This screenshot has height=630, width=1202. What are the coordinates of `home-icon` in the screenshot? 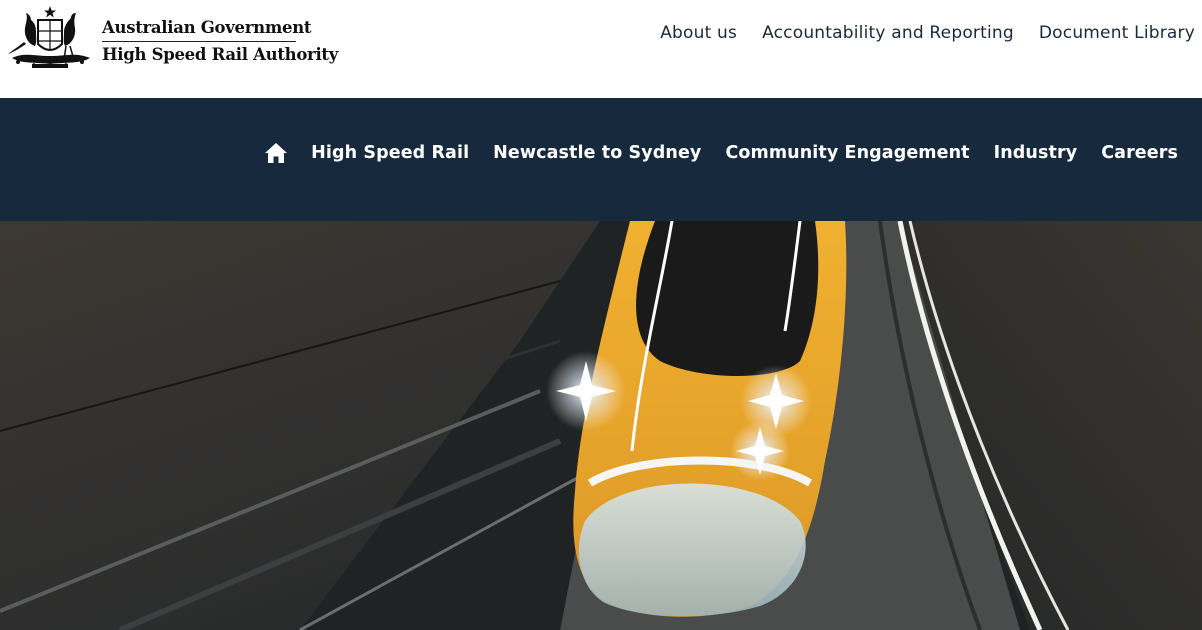 It's located at (276, 153).